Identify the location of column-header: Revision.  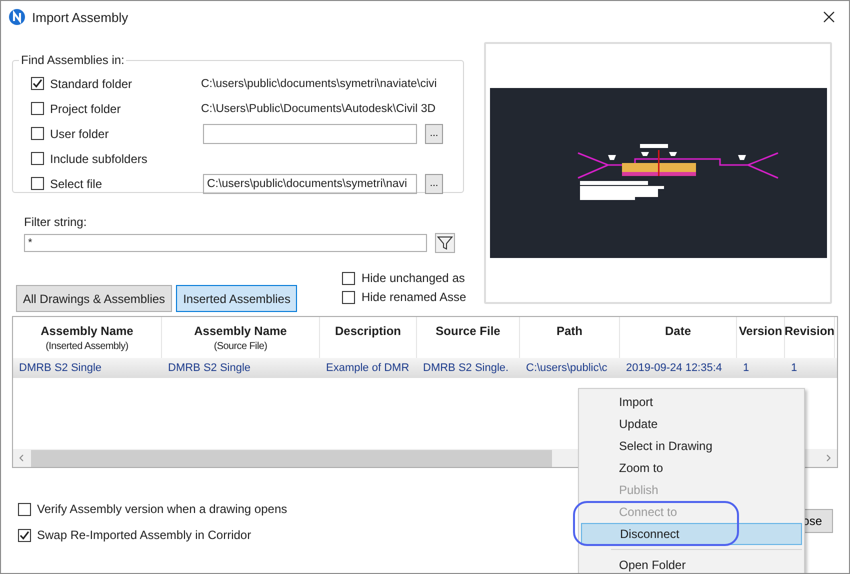
(809, 331).